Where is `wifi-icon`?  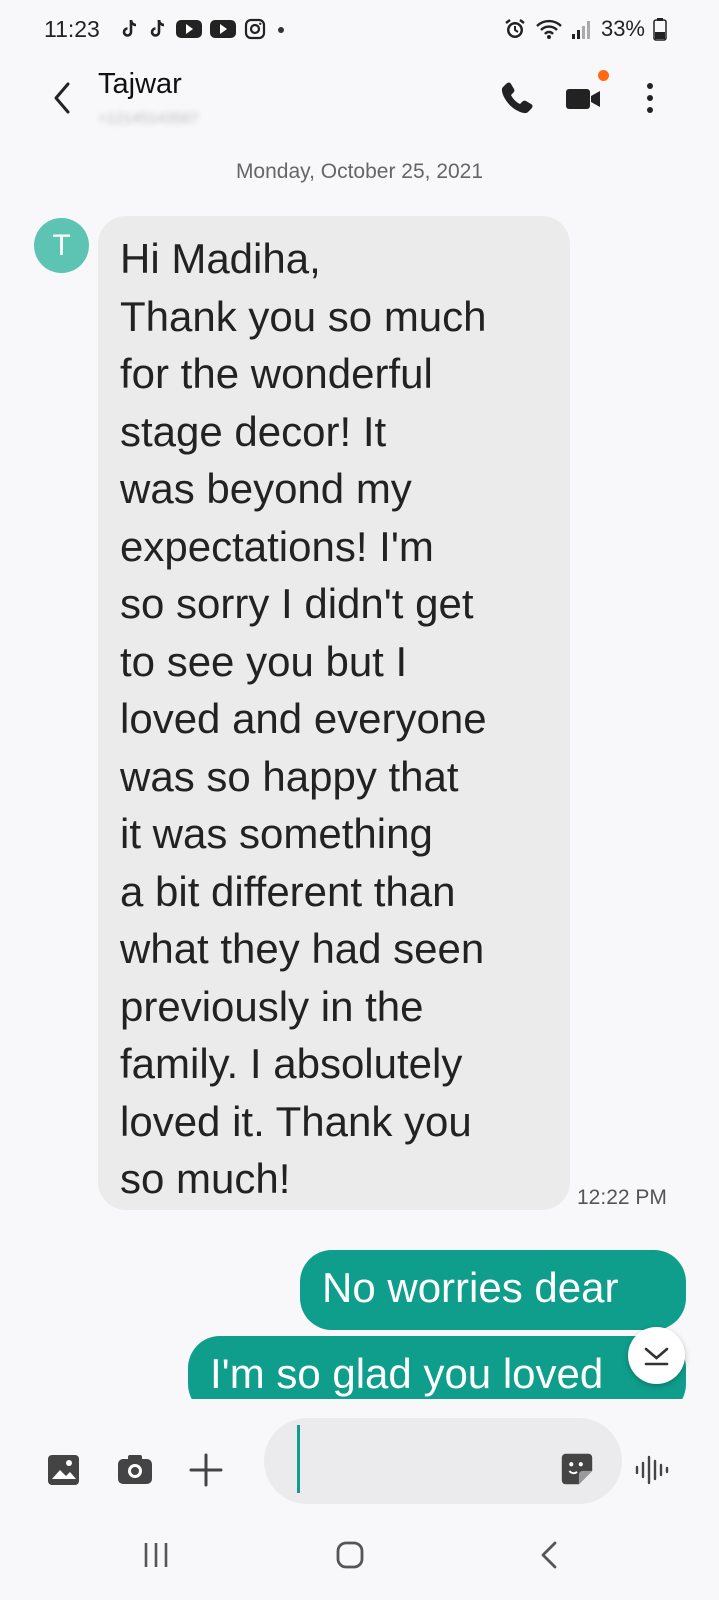 wifi-icon is located at coordinates (549, 29).